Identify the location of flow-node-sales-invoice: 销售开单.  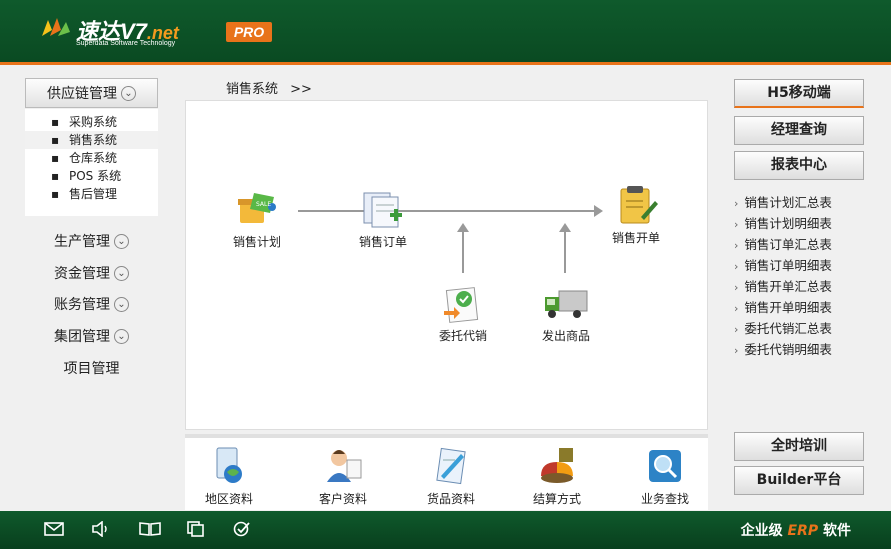
(636, 214).